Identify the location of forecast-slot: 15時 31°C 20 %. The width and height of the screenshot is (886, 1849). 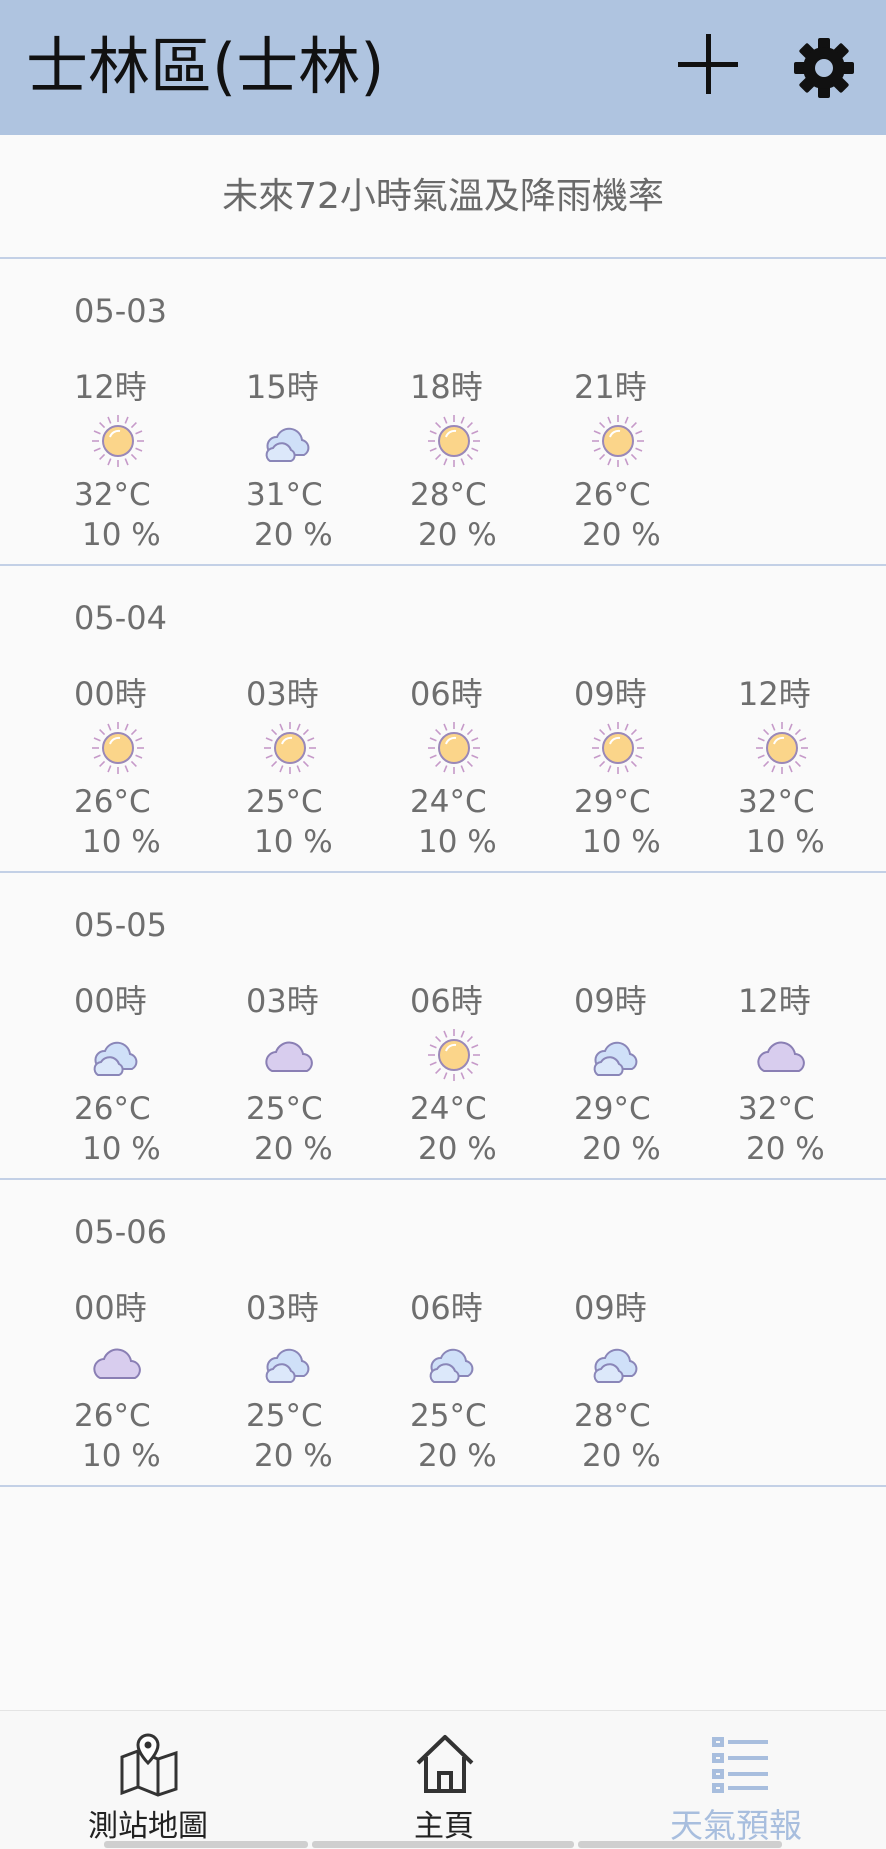
(328, 459).